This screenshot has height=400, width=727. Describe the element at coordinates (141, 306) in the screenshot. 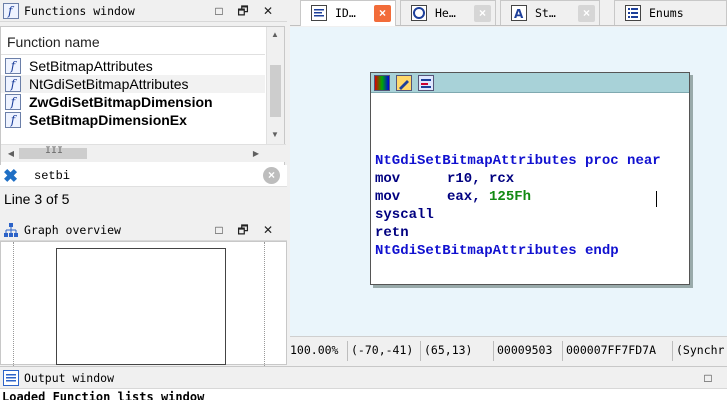

I see `graph-overview-viewport` at that location.